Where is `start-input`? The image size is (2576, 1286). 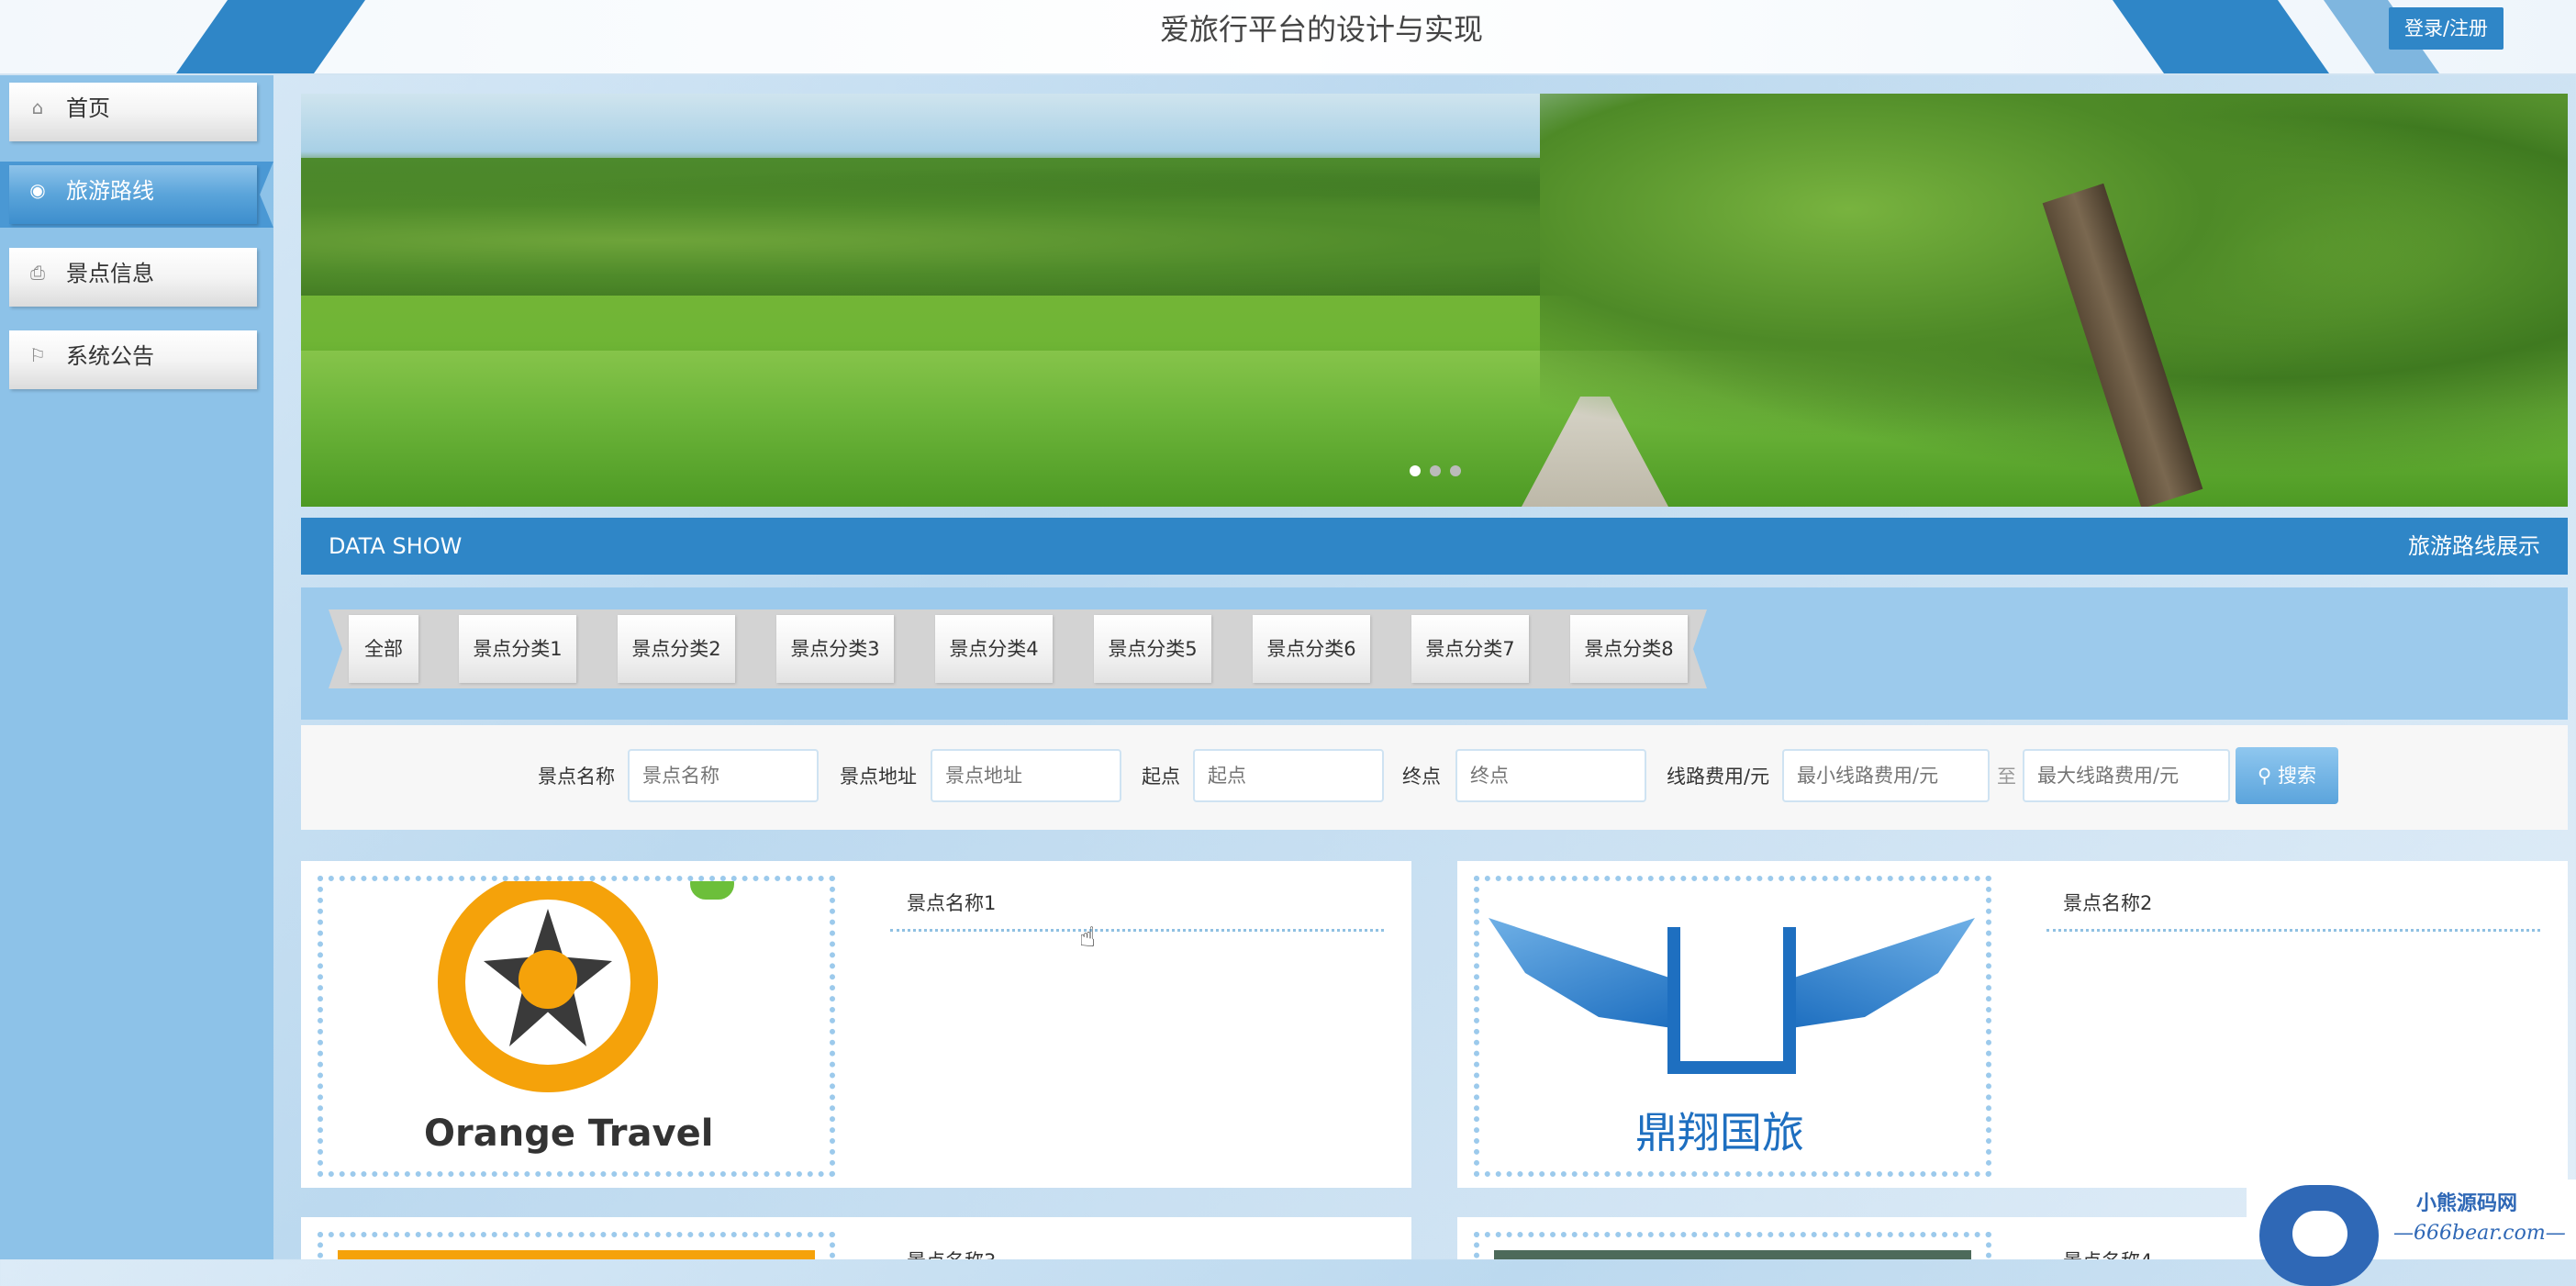
start-input is located at coordinates (1288, 775).